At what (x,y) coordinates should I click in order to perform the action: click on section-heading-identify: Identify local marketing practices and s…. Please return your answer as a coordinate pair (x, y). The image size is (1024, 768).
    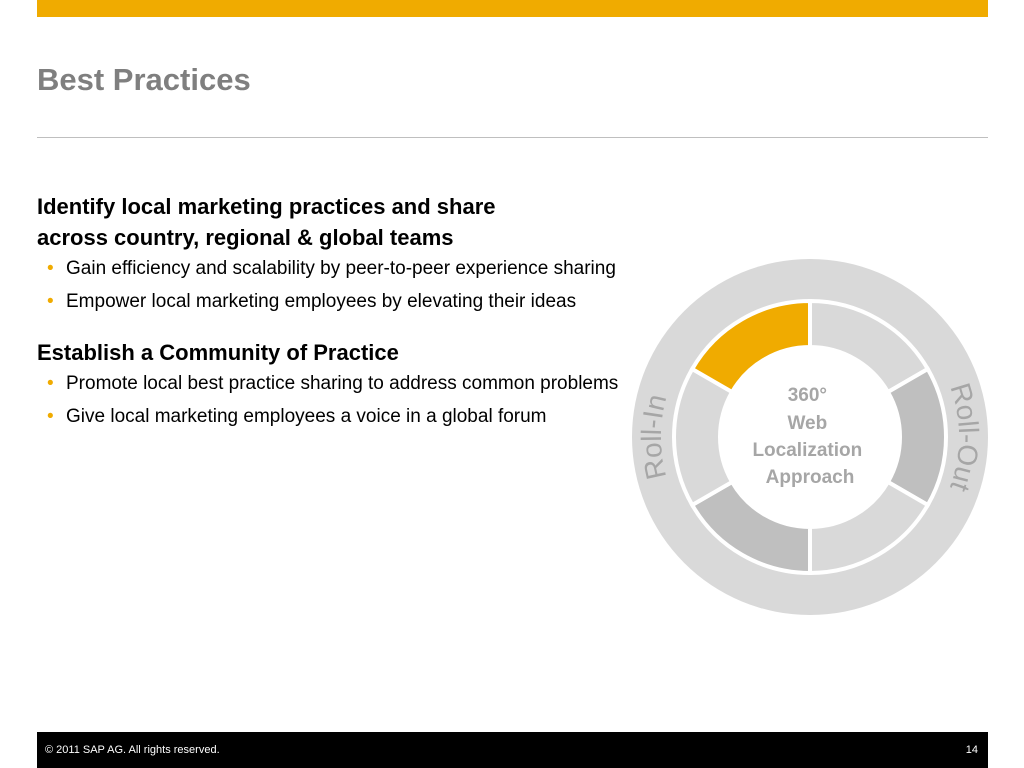
    Looking at the image, I should click on (332, 222).